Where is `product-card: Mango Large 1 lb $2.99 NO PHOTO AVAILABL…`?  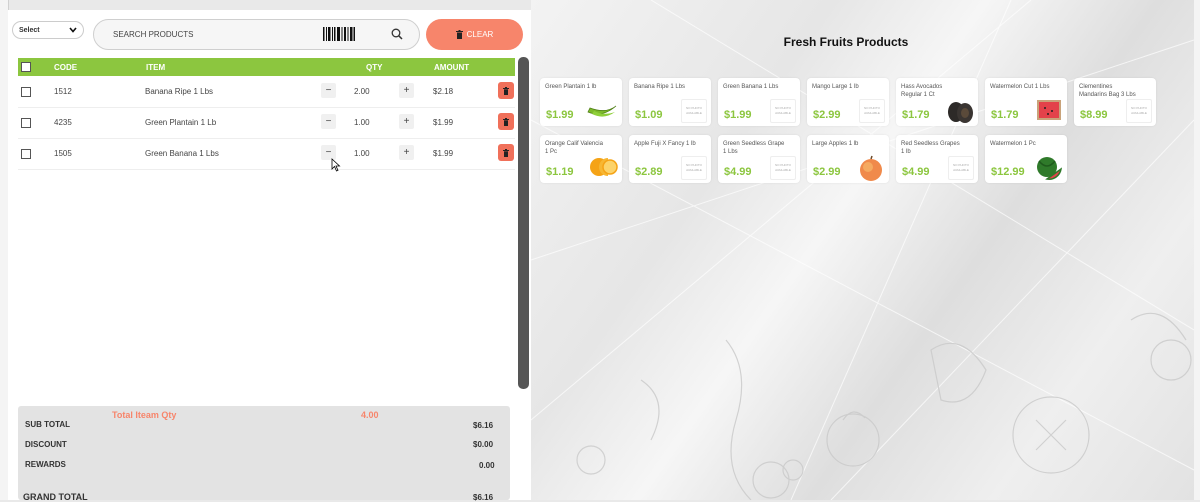
product-card: Mango Large 1 lb $2.99 NO PHOTO AVAILABL… is located at coordinates (848, 102).